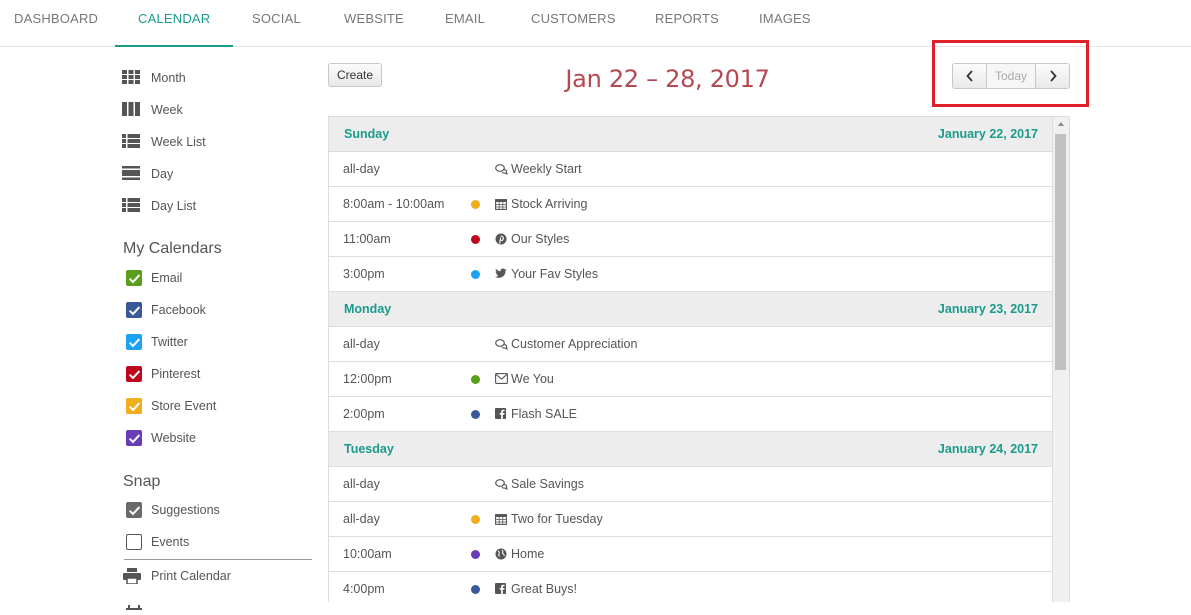 The height and width of the screenshot is (615, 1191). Describe the element at coordinates (167, 278) in the screenshot. I see `calendar-email-label: Email` at that location.